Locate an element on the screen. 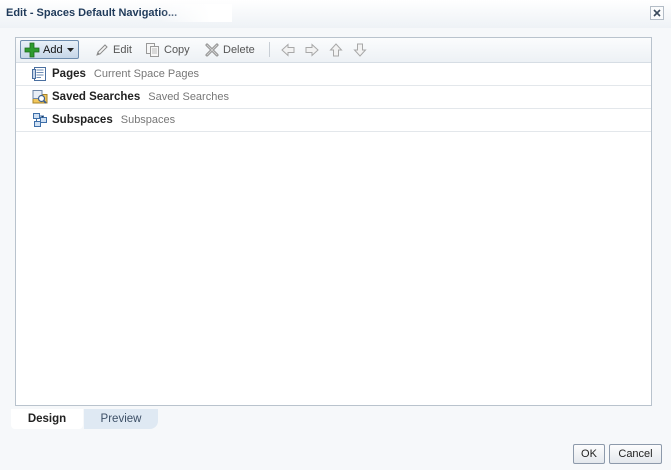 Image resolution: width=671 pixels, height=470 pixels. copy-icon is located at coordinates (152, 49).